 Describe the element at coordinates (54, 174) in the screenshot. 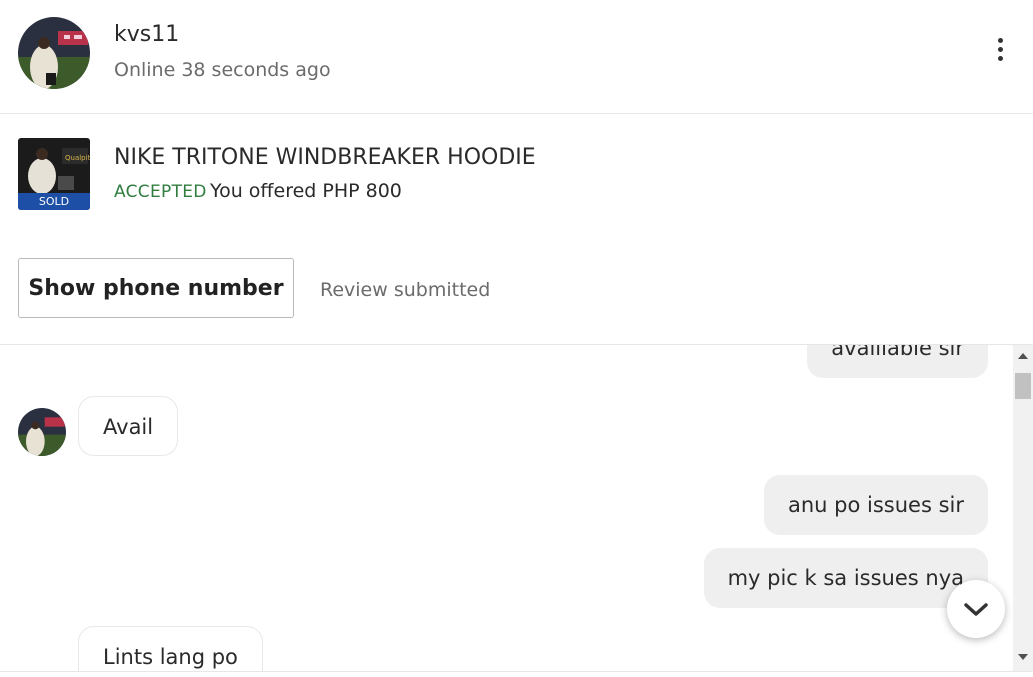

I see `product-thumbnail: Qualpit SOLD` at that location.